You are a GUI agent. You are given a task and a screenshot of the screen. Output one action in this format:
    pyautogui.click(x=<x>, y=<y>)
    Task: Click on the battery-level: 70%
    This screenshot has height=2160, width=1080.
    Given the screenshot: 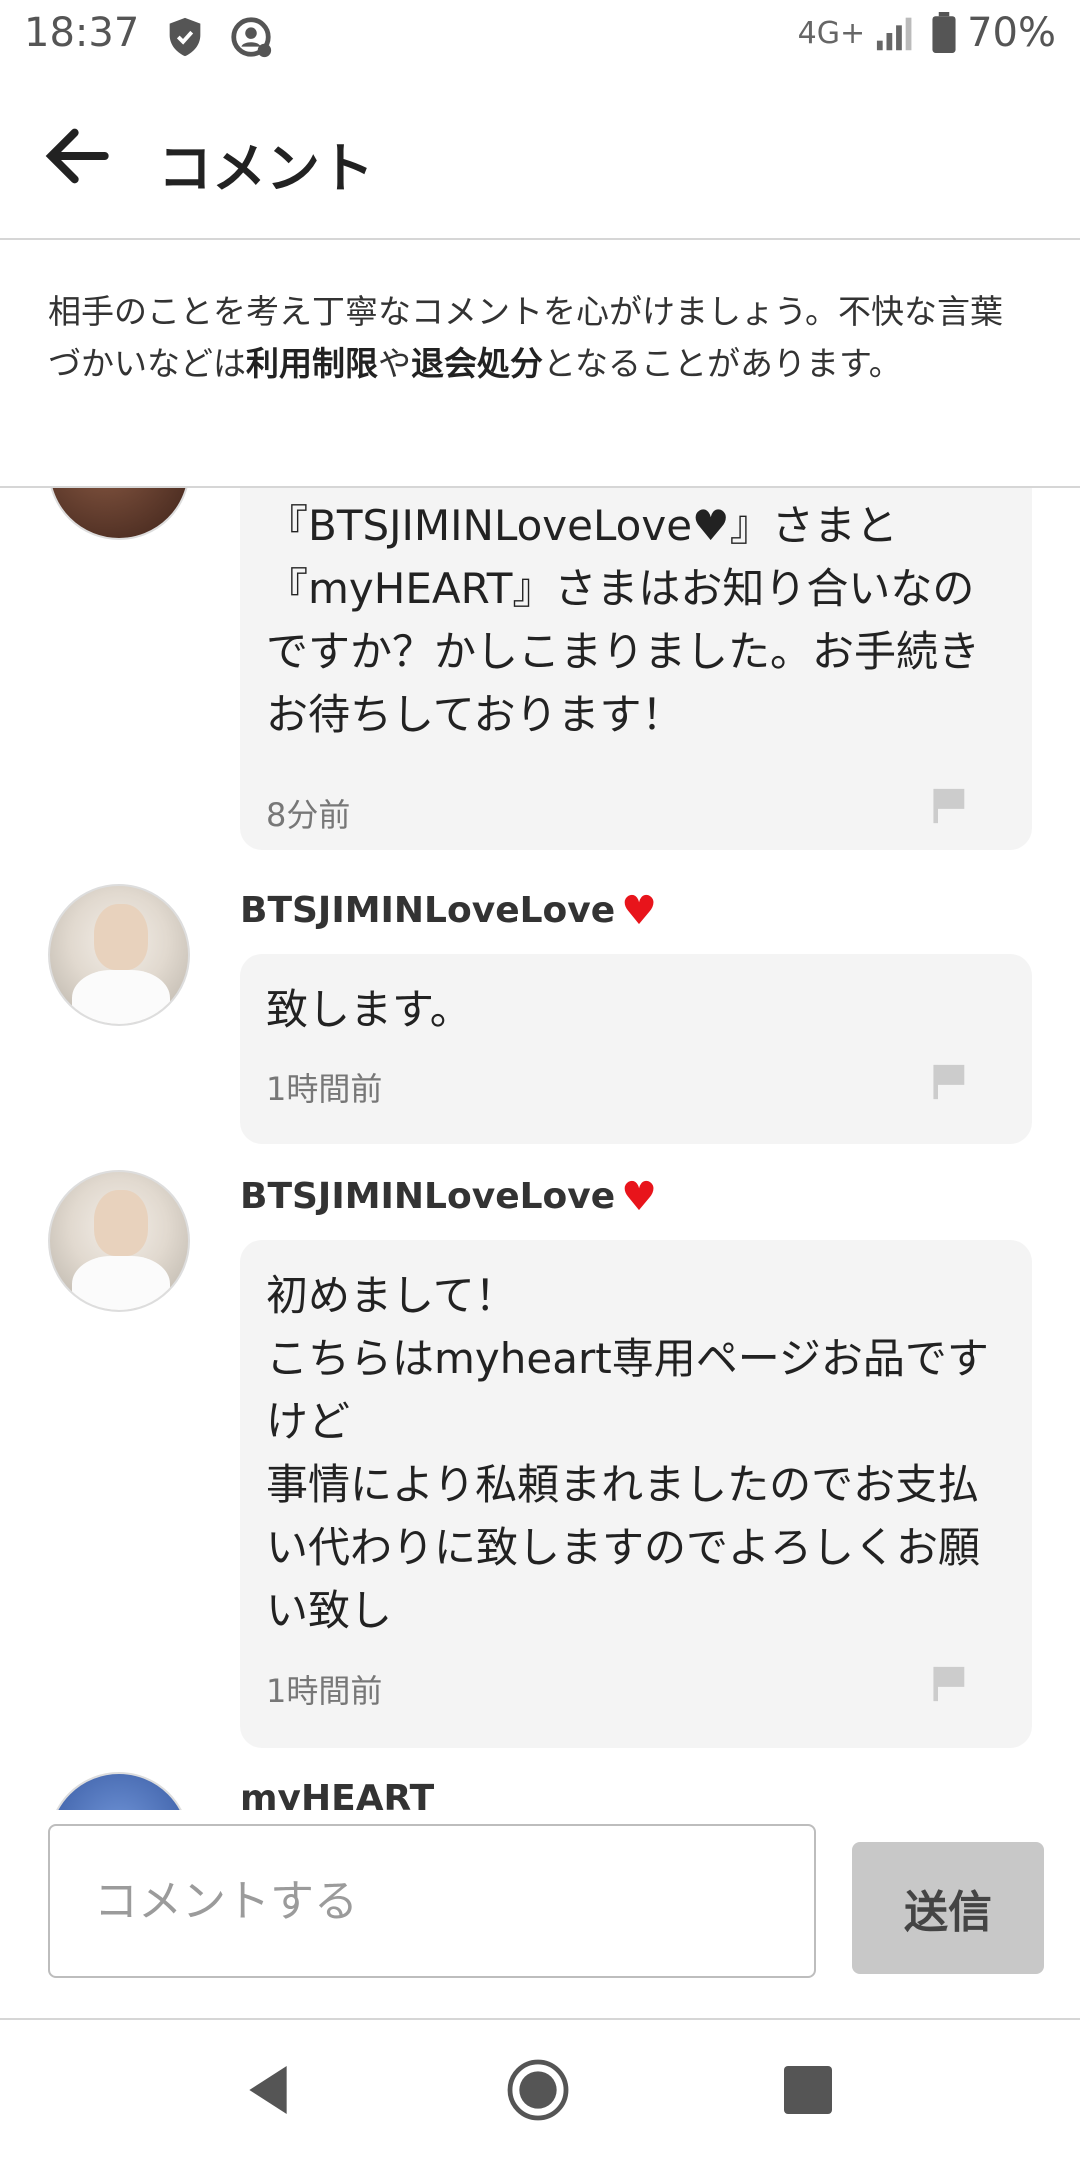 What is the action you would take?
    pyautogui.click(x=1011, y=33)
    